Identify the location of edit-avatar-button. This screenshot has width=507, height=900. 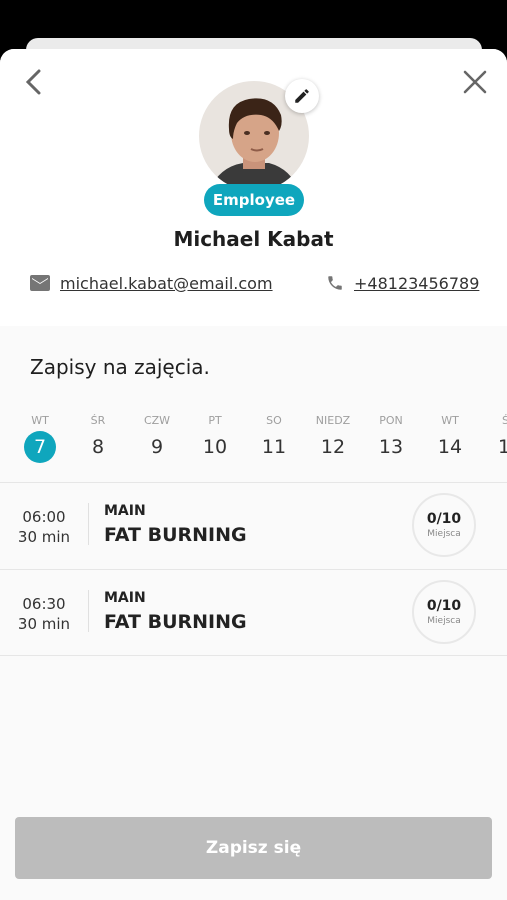
(302, 96).